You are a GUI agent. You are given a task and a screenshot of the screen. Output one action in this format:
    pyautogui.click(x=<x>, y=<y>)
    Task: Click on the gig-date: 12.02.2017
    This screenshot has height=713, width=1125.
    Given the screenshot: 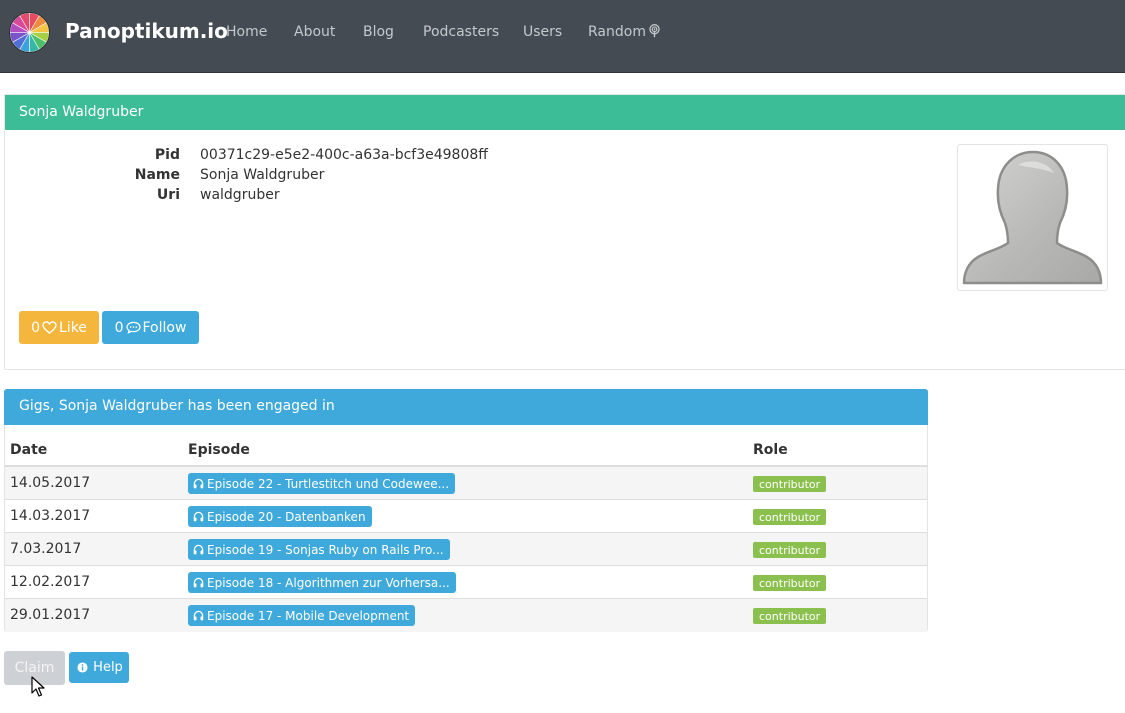 What is the action you would take?
    pyautogui.click(x=50, y=582)
    